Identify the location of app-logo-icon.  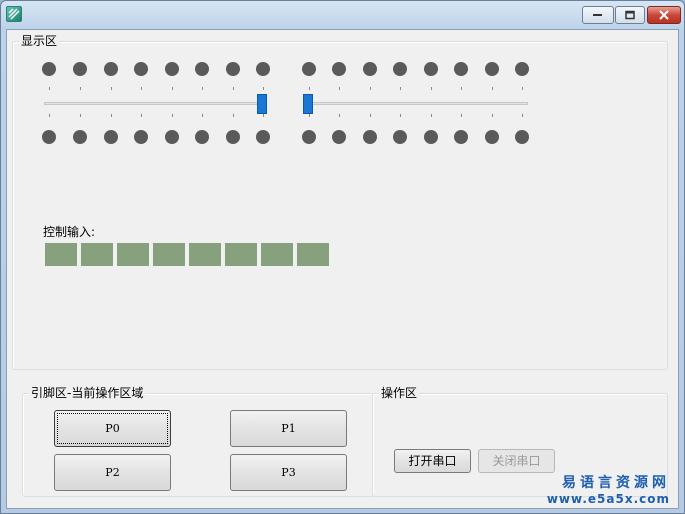
(14, 14).